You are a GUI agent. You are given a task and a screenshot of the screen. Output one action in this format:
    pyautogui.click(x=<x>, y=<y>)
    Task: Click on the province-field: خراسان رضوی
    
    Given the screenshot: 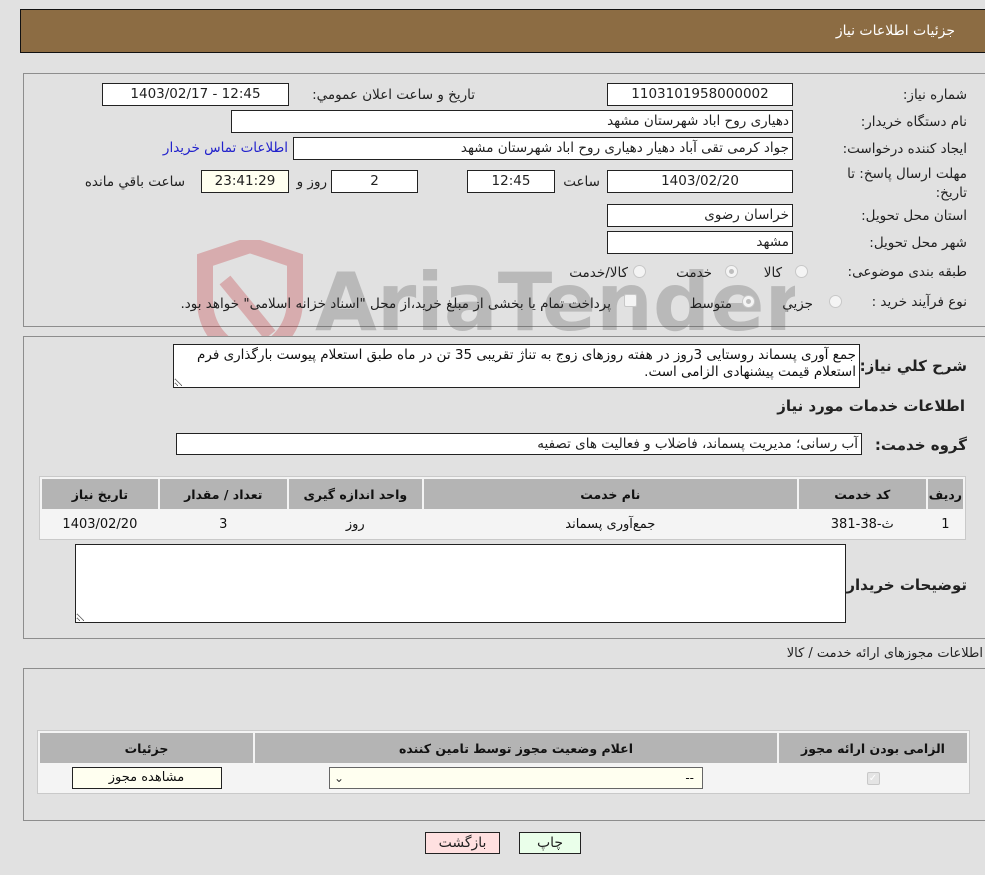 What is the action you would take?
    pyautogui.click(x=700, y=215)
    